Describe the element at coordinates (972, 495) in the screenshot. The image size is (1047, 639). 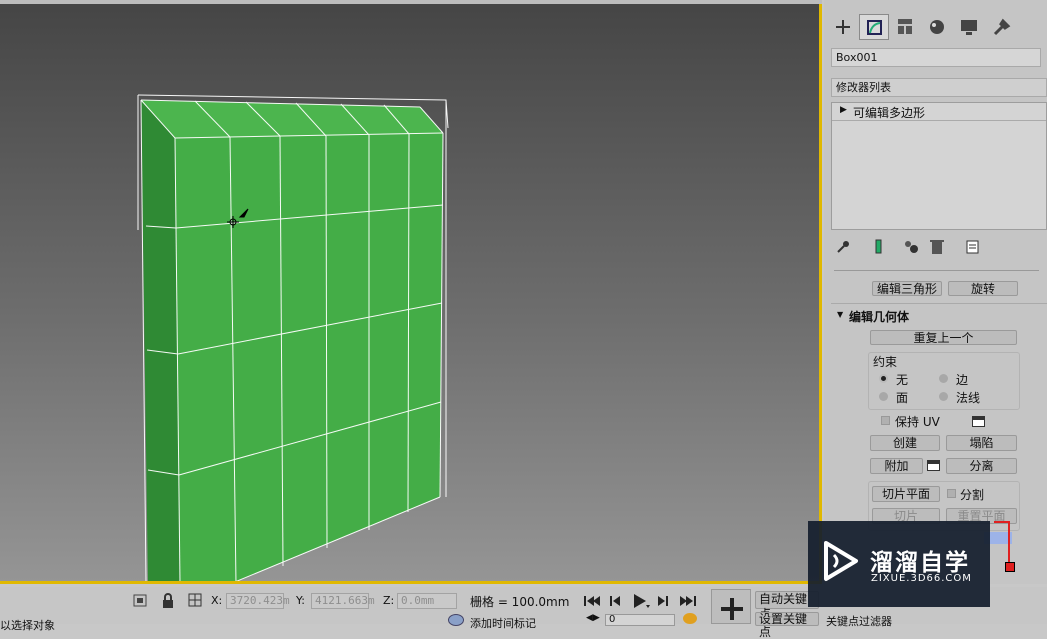
I see `split-label: 分割` at that location.